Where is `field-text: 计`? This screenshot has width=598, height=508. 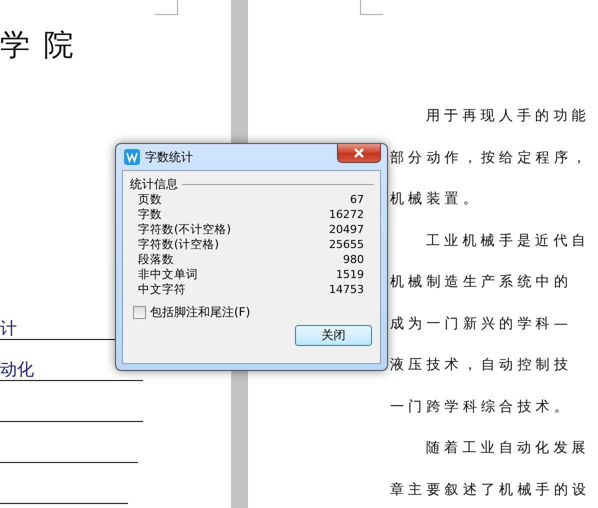 field-text: 计 is located at coordinates (8, 329).